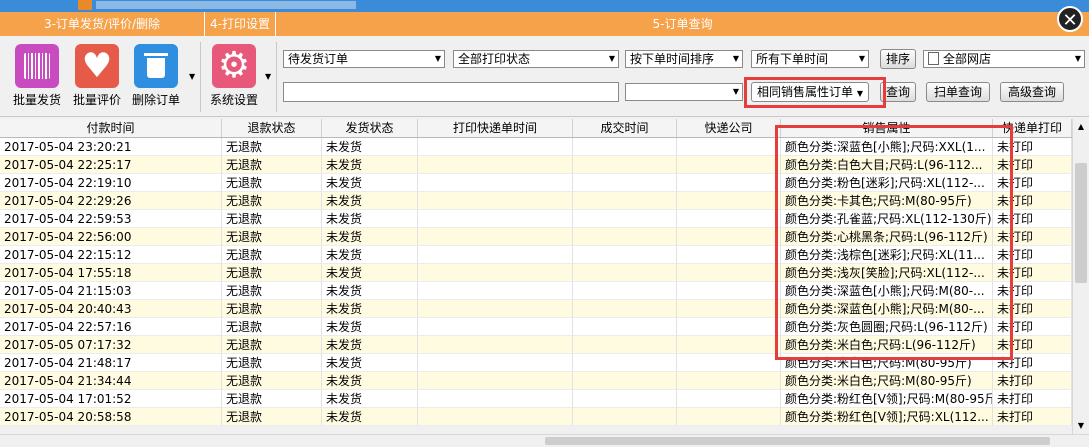  Describe the element at coordinates (1032, 92) in the screenshot. I see `advanced-query-button: 高级查询` at that location.